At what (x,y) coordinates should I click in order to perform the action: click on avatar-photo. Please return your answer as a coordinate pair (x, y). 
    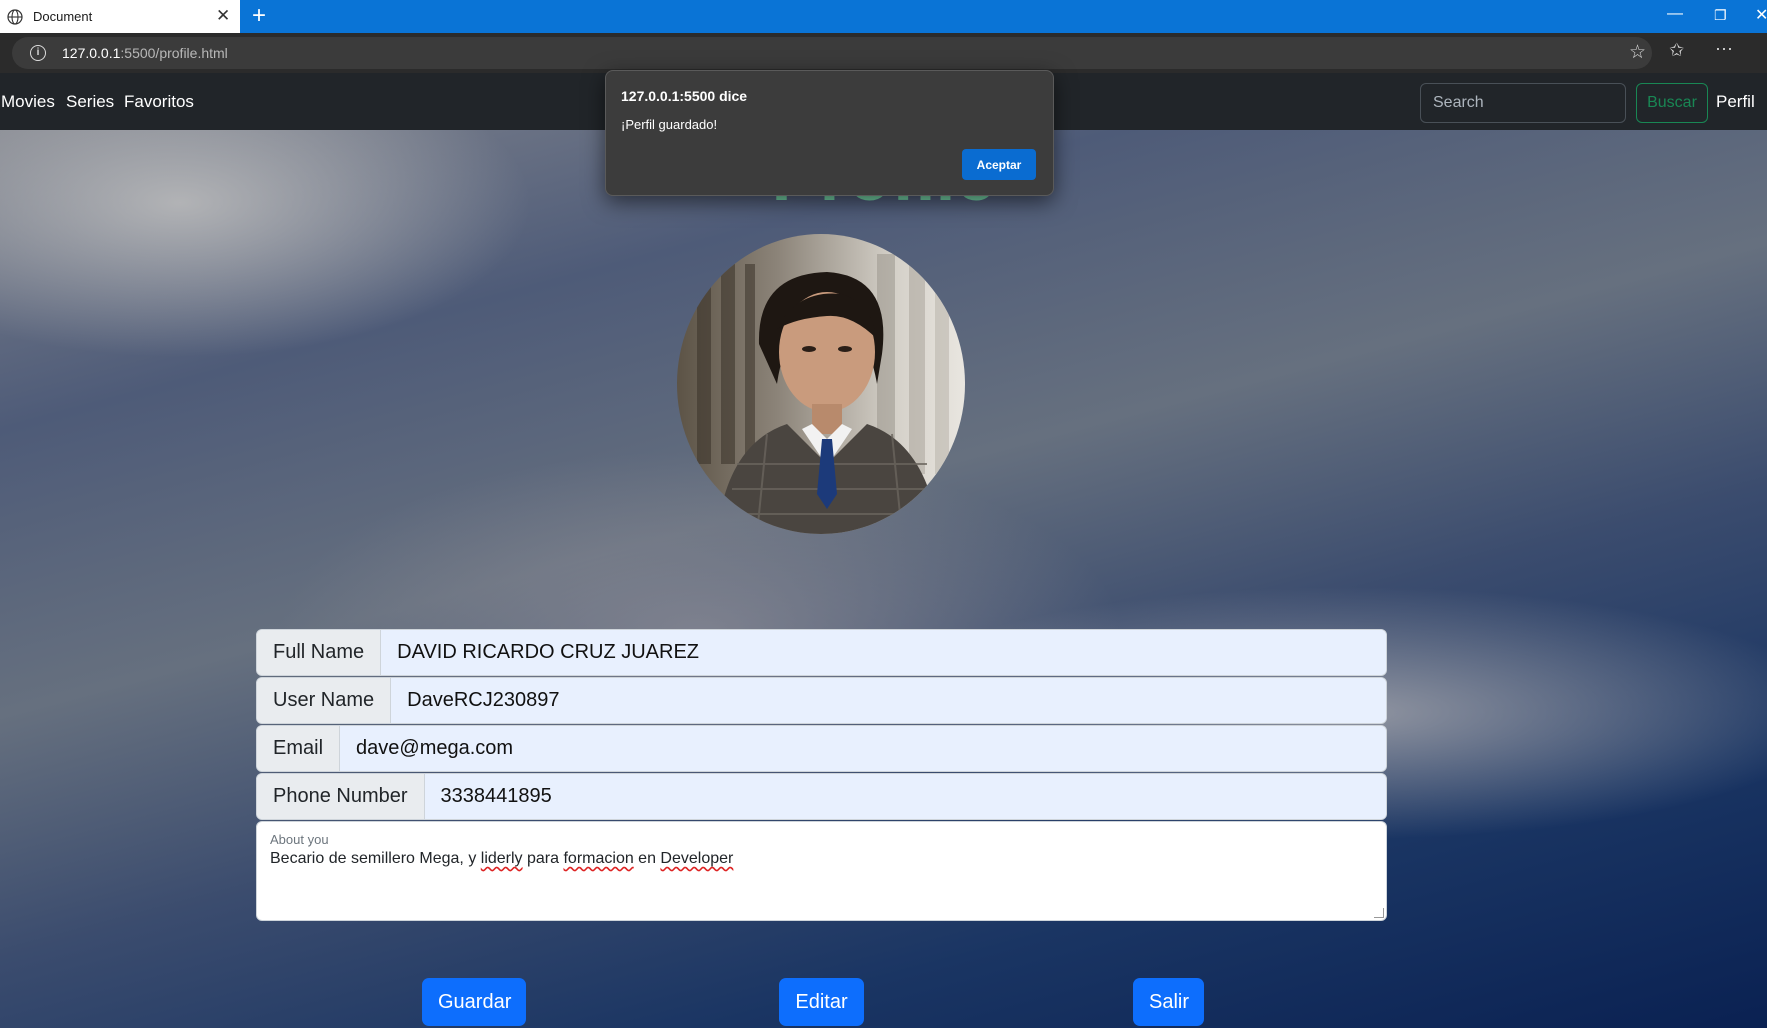
    Looking at the image, I should click on (823, 394).